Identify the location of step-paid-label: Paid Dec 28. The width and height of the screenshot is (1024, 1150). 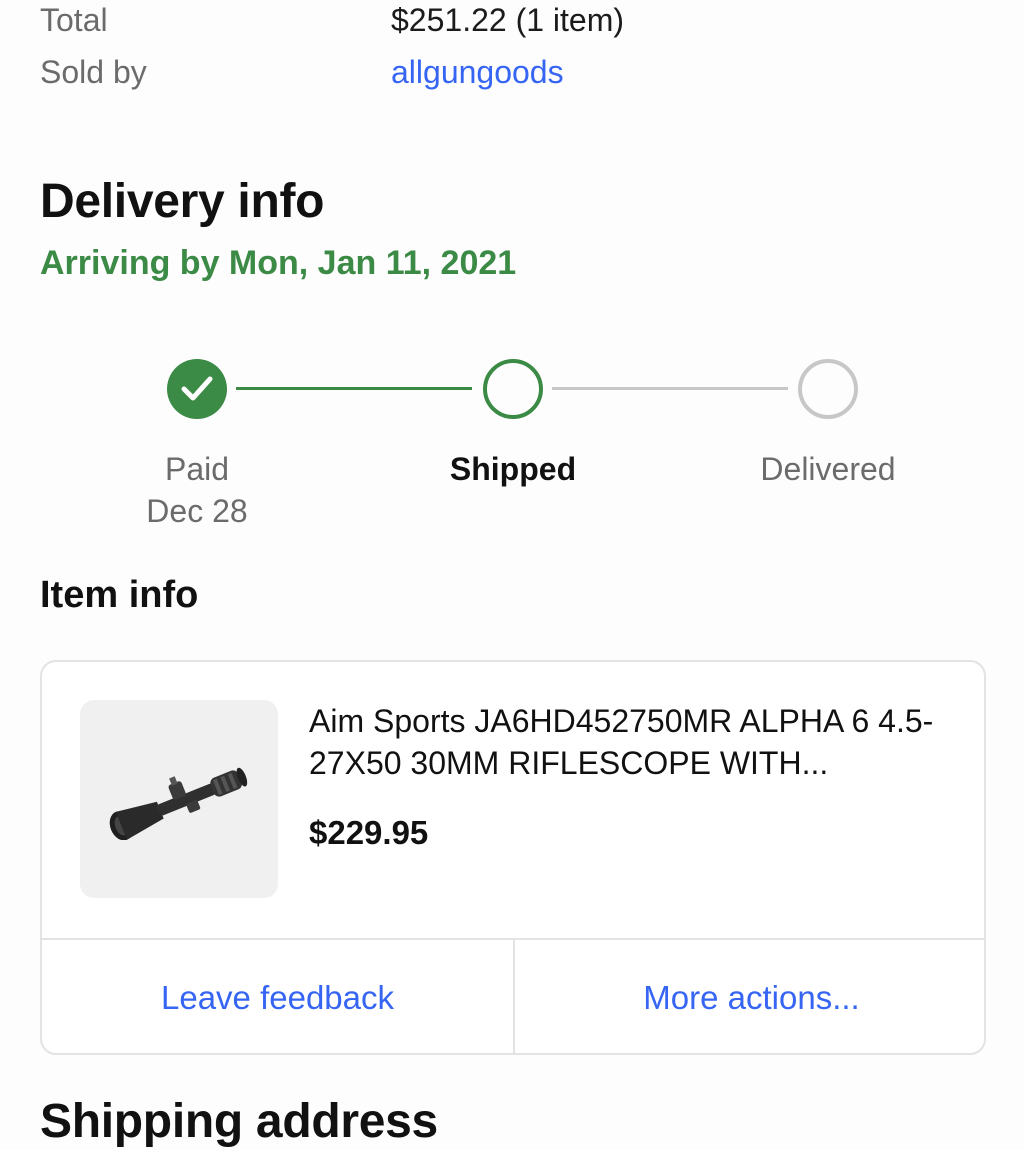
(197, 490).